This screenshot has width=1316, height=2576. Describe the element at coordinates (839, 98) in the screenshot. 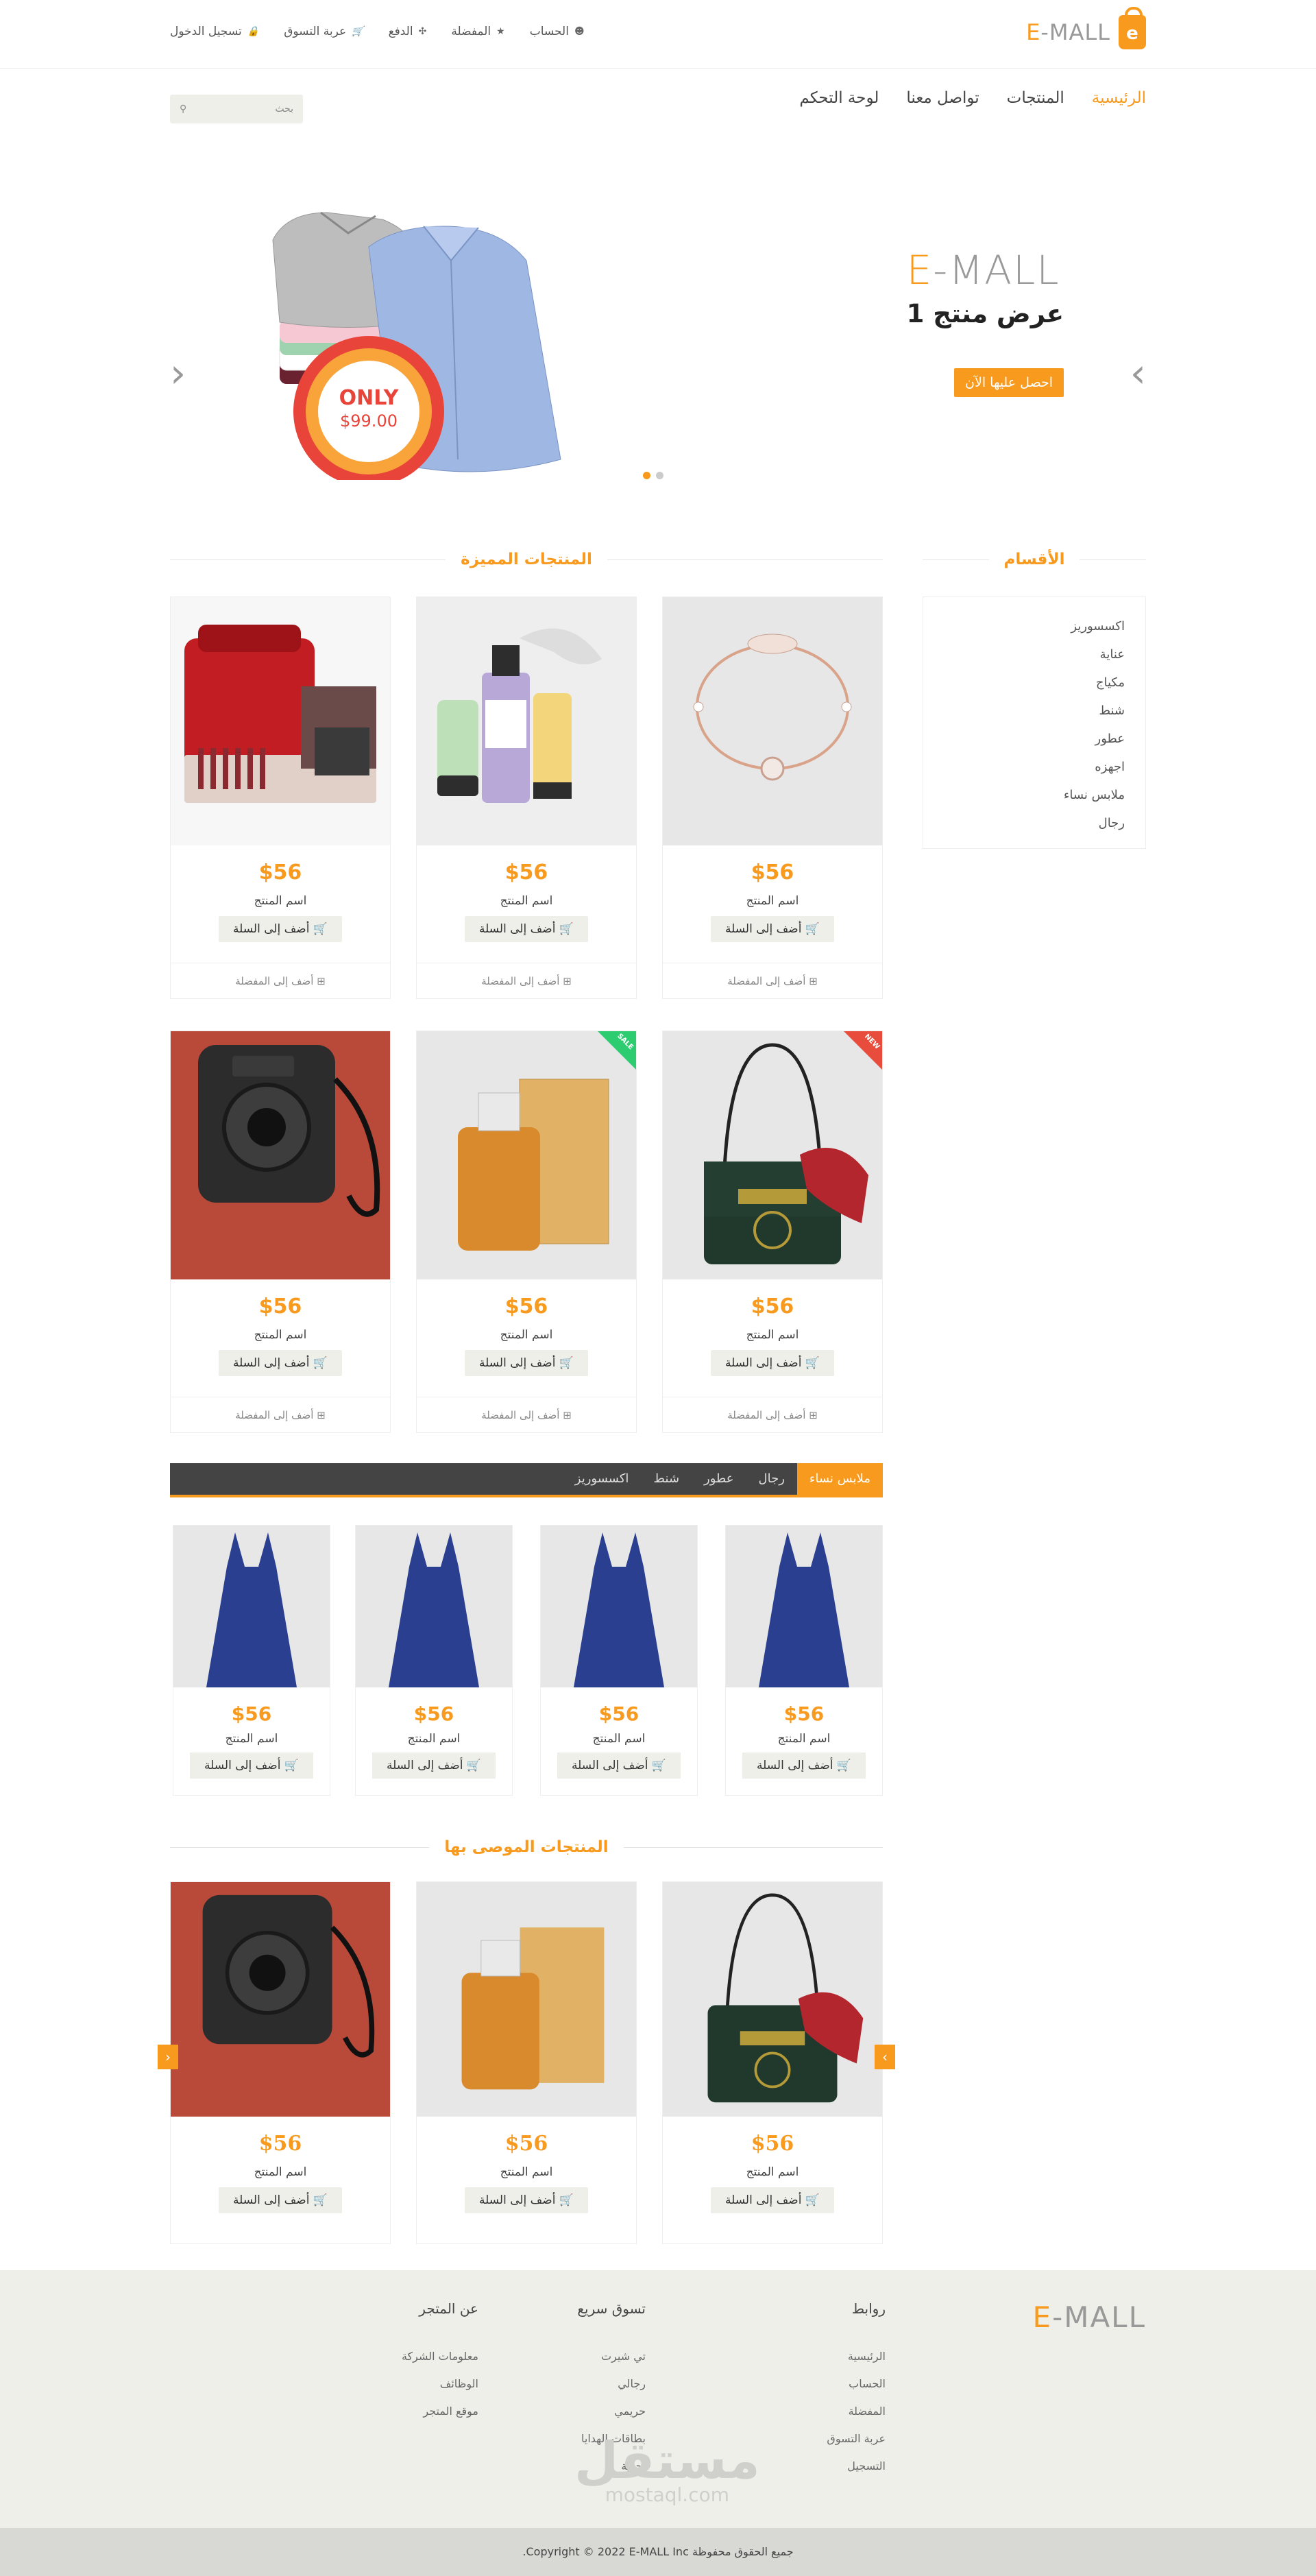

I see `nav-dashboard: لوحة التحكم` at that location.